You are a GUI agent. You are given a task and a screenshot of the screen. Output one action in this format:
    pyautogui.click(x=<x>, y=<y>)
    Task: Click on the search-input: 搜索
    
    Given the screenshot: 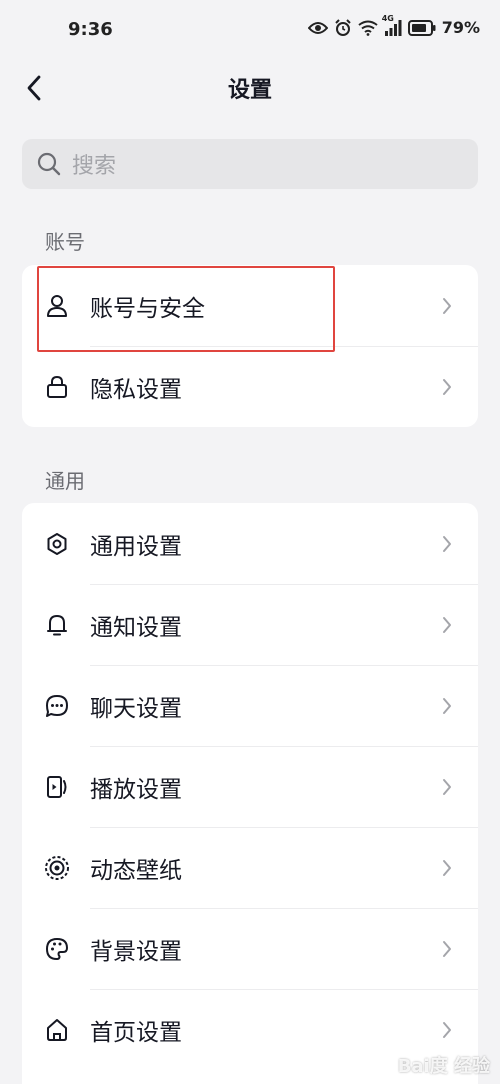 What is the action you would take?
    pyautogui.click(x=250, y=164)
    